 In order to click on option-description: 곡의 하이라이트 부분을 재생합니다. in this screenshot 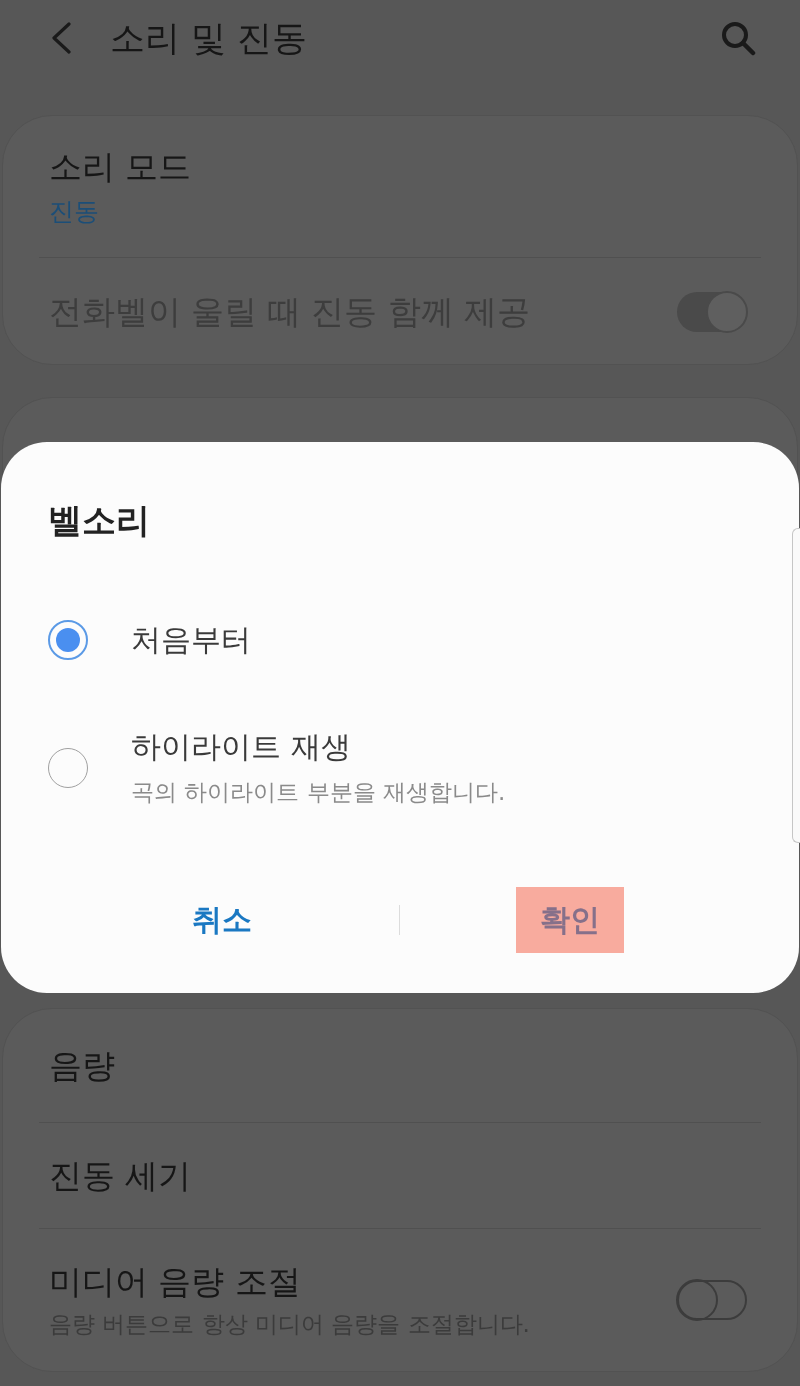, I will do `click(318, 792)`.